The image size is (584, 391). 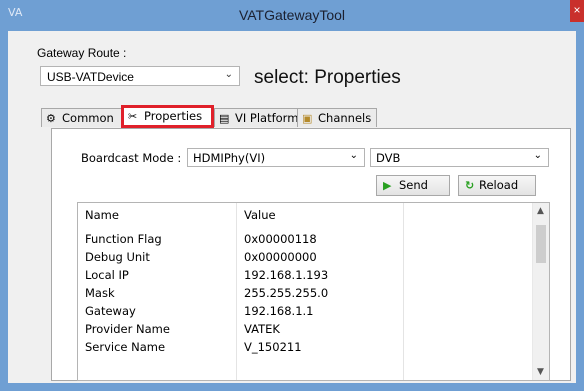 I want to click on row-name: Local IP, so click(x=107, y=275).